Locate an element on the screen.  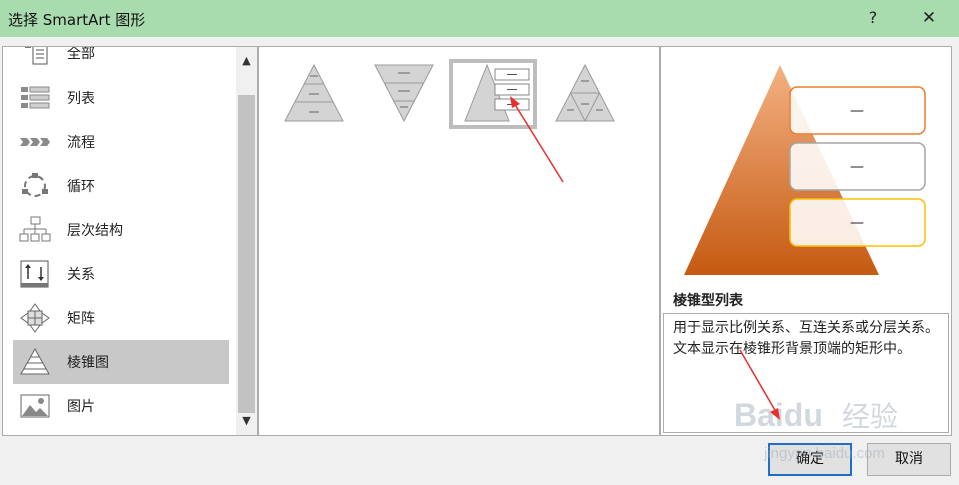
preview-box-1-text: — is located at coordinates (857, 111).